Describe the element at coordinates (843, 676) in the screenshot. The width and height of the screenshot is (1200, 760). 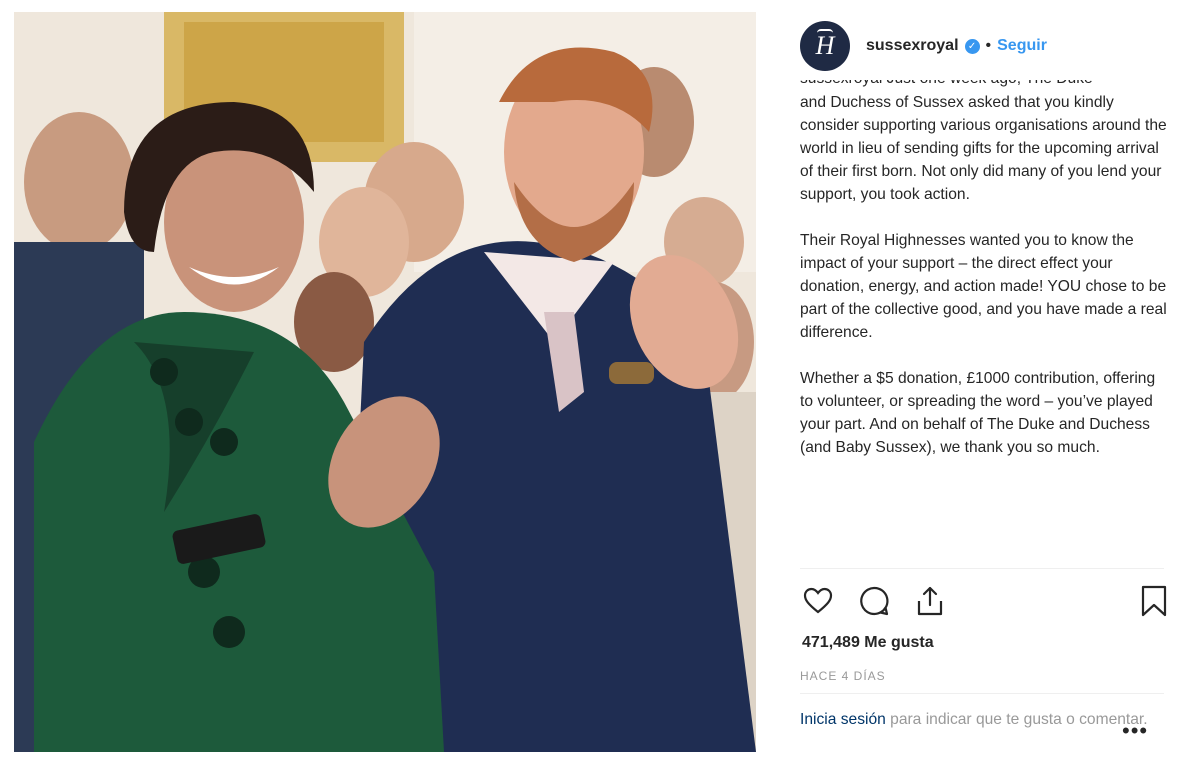
I see `post-timestamp: HACE 4 DÍAS` at that location.